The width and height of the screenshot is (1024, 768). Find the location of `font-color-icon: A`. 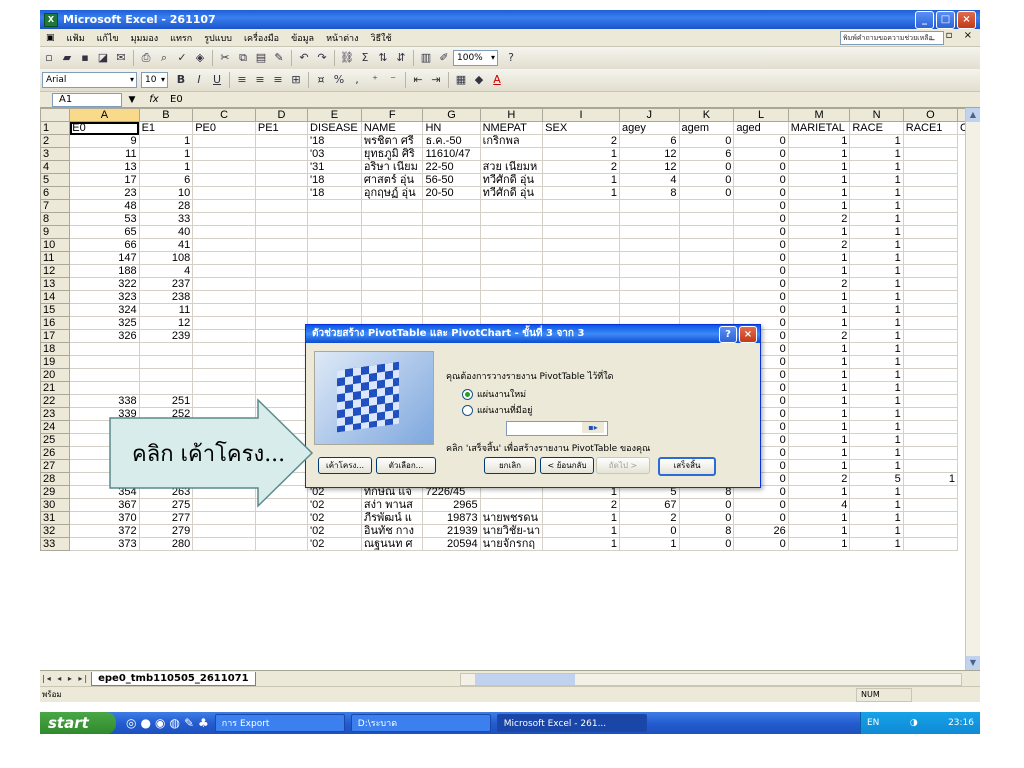

font-color-icon: A is located at coordinates (497, 80).